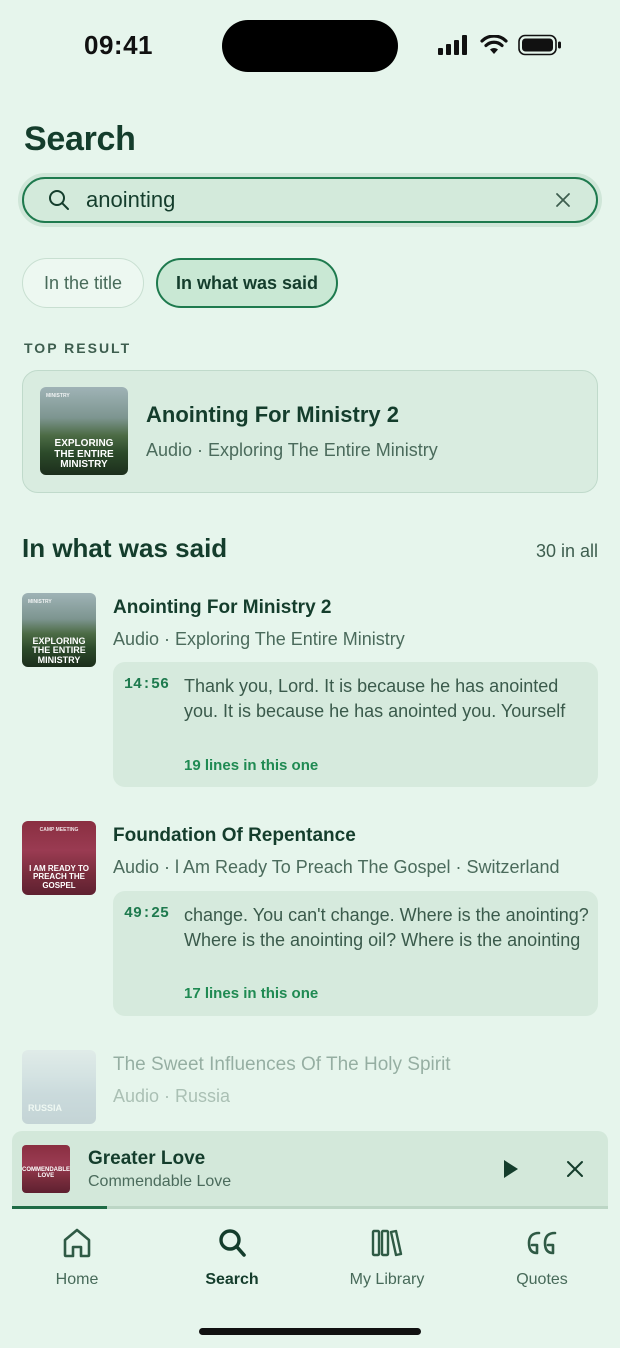 The image size is (620, 1348). I want to click on snippet-line-count: 19 lines in this one, so click(251, 765).